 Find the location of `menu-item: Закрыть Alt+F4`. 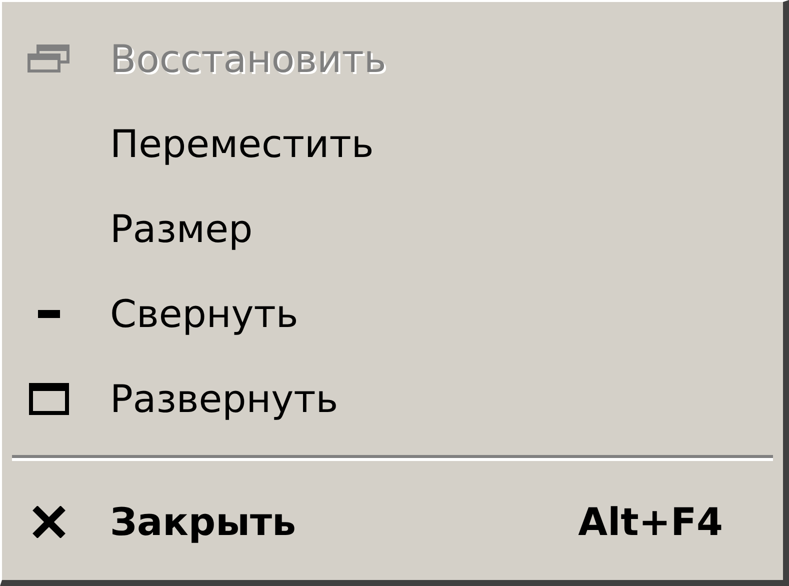

menu-item: Закрыть Alt+F4 is located at coordinates (392, 521).